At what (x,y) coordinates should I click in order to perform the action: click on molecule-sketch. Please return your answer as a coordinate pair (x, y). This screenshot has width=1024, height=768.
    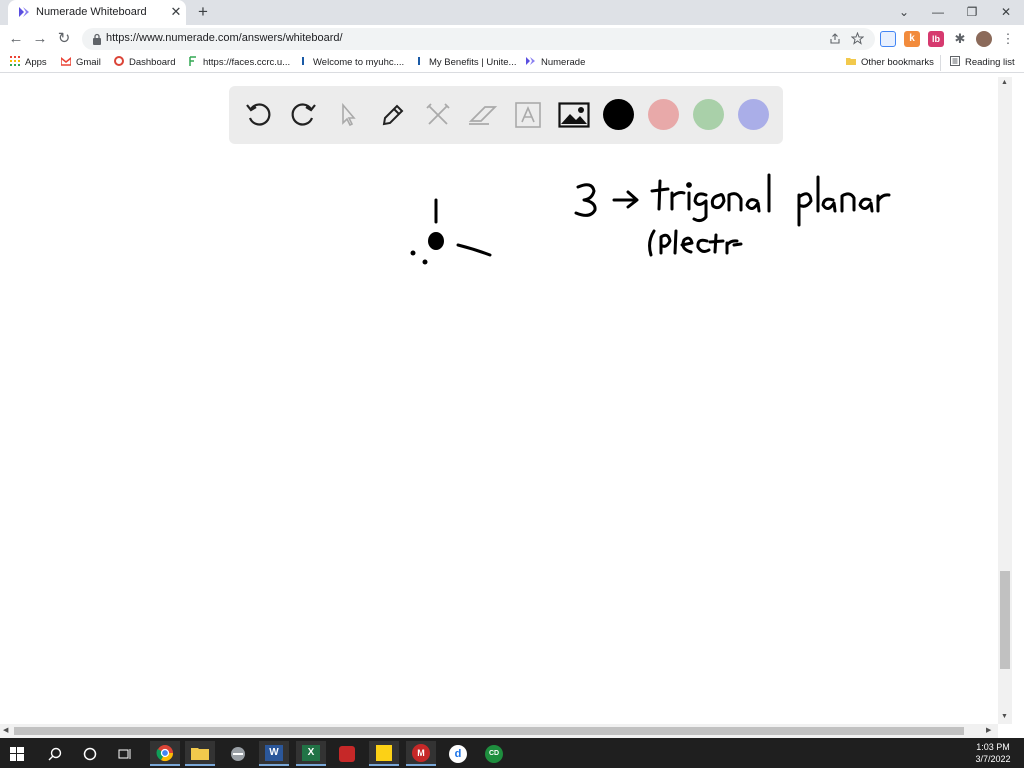
    Looking at the image, I should click on (451, 231).